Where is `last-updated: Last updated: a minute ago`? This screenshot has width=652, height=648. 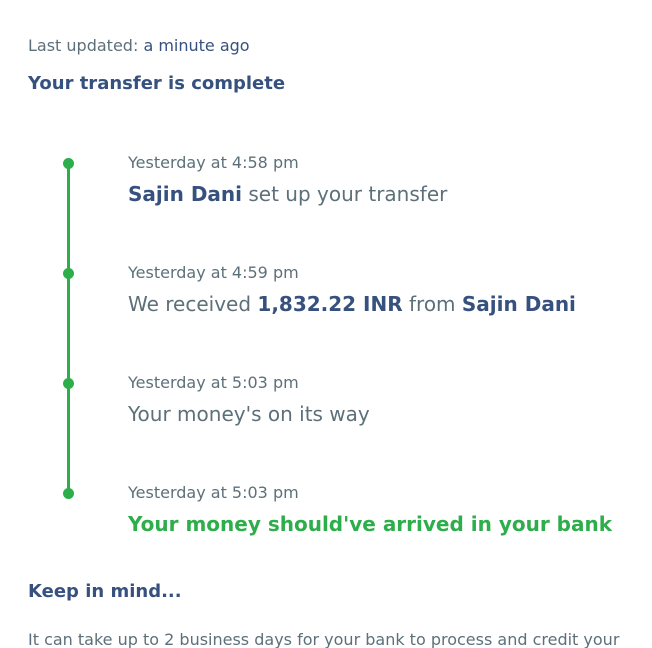
last-updated: Last updated: a minute ago is located at coordinates (139, 46).